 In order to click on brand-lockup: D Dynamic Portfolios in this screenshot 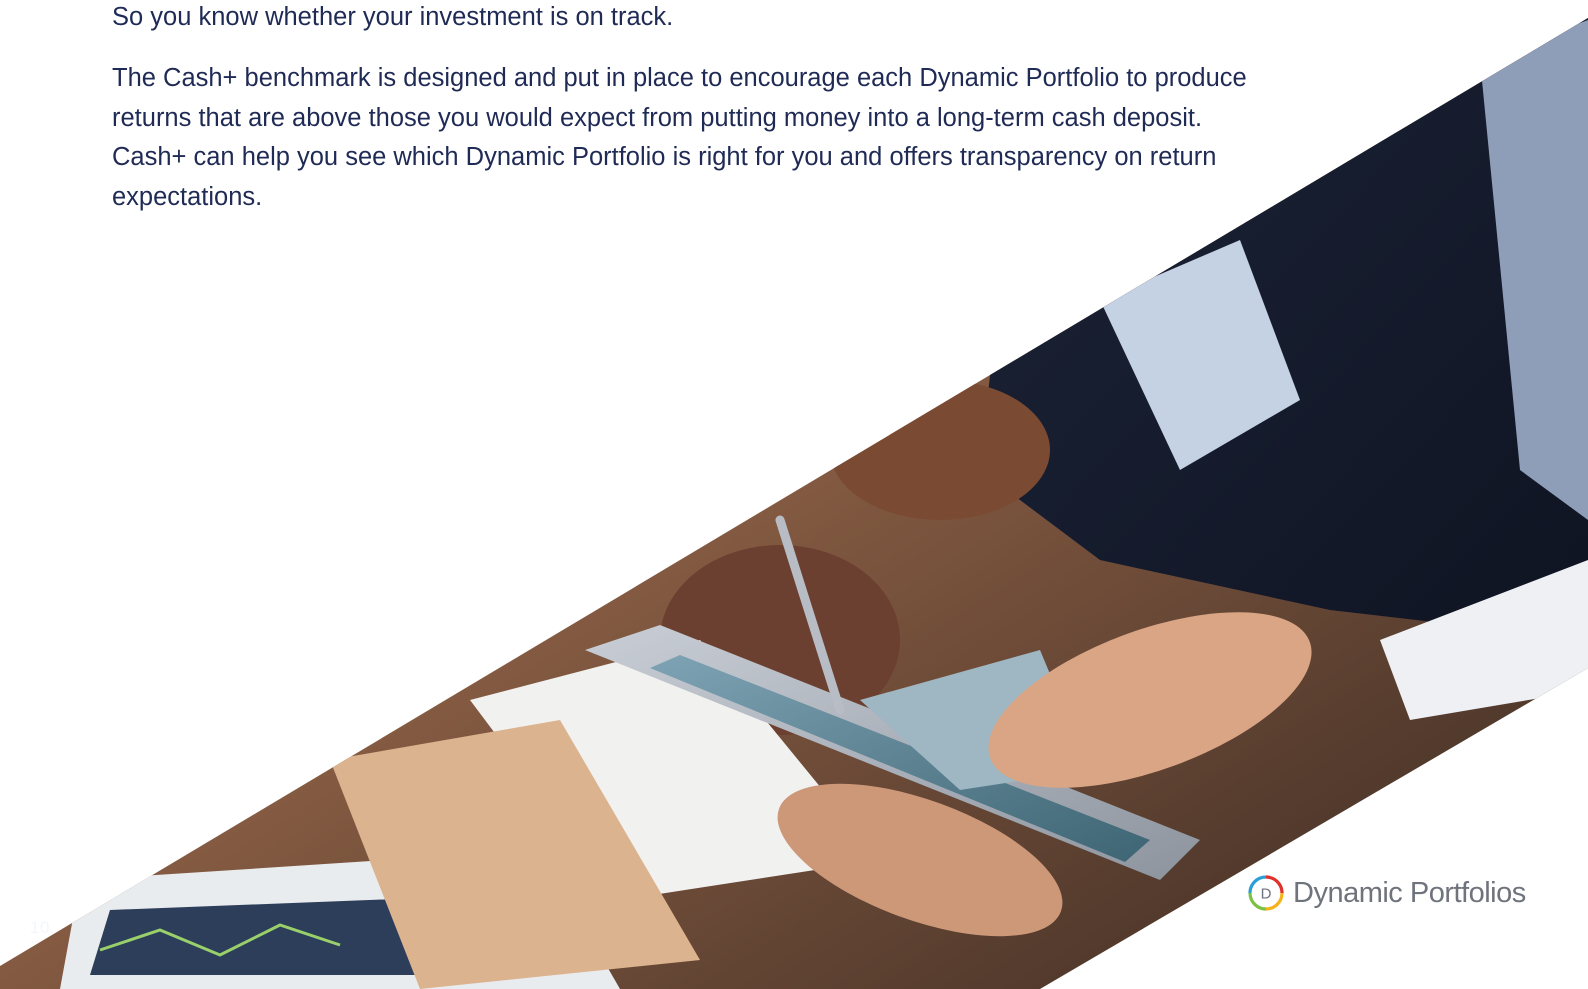, I will do `click(1387, 893)`.